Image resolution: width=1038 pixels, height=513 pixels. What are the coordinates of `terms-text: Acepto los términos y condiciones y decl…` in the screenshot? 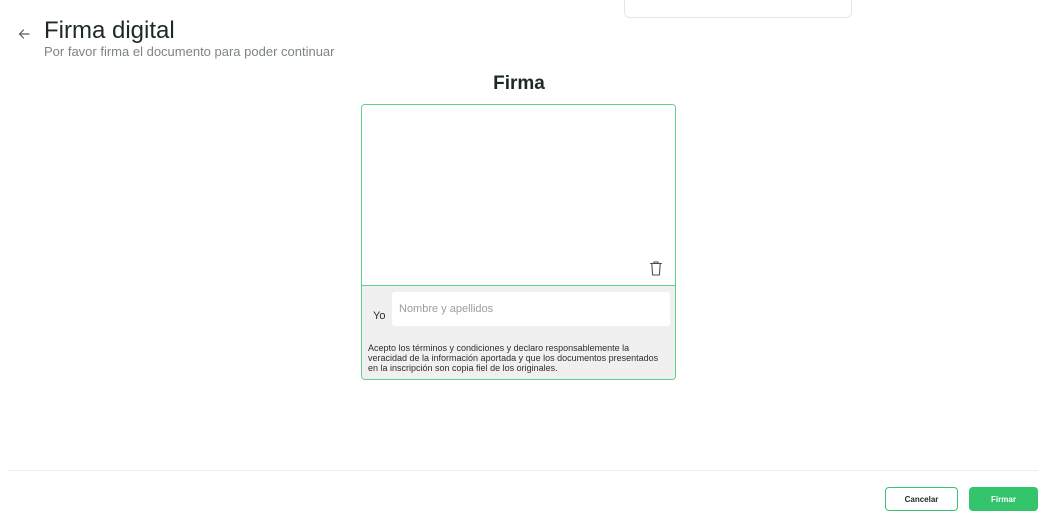 It's located at (513, 358).